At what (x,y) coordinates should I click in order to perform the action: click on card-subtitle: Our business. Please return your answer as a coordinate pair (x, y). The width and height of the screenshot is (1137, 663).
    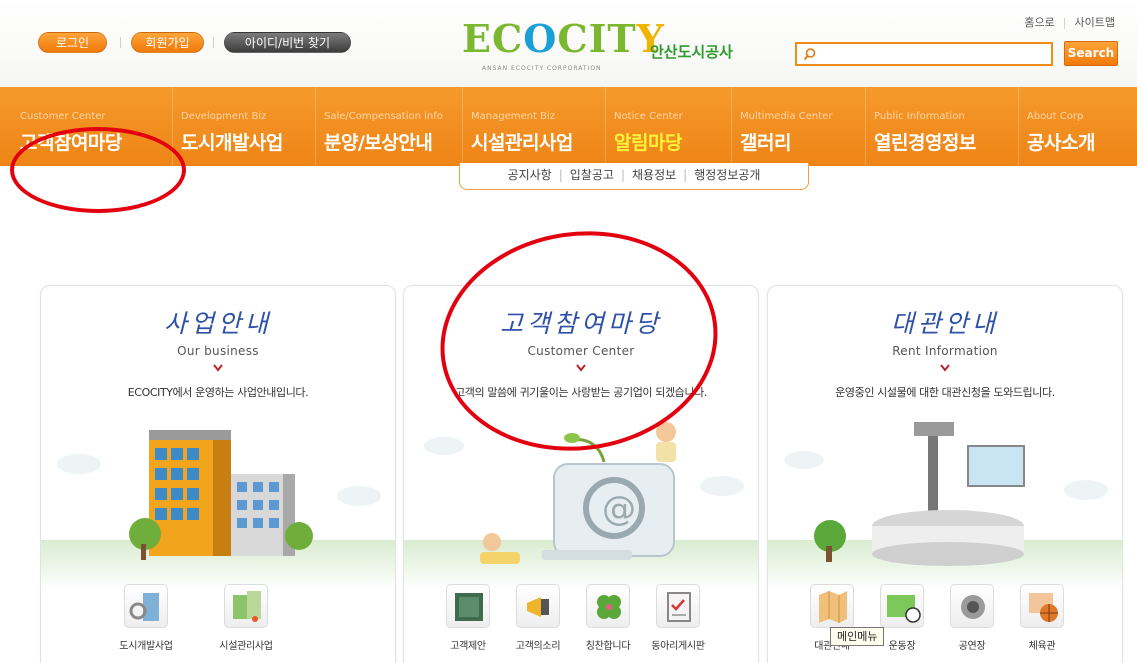
    Looking at the image, I should click on (218, 351).